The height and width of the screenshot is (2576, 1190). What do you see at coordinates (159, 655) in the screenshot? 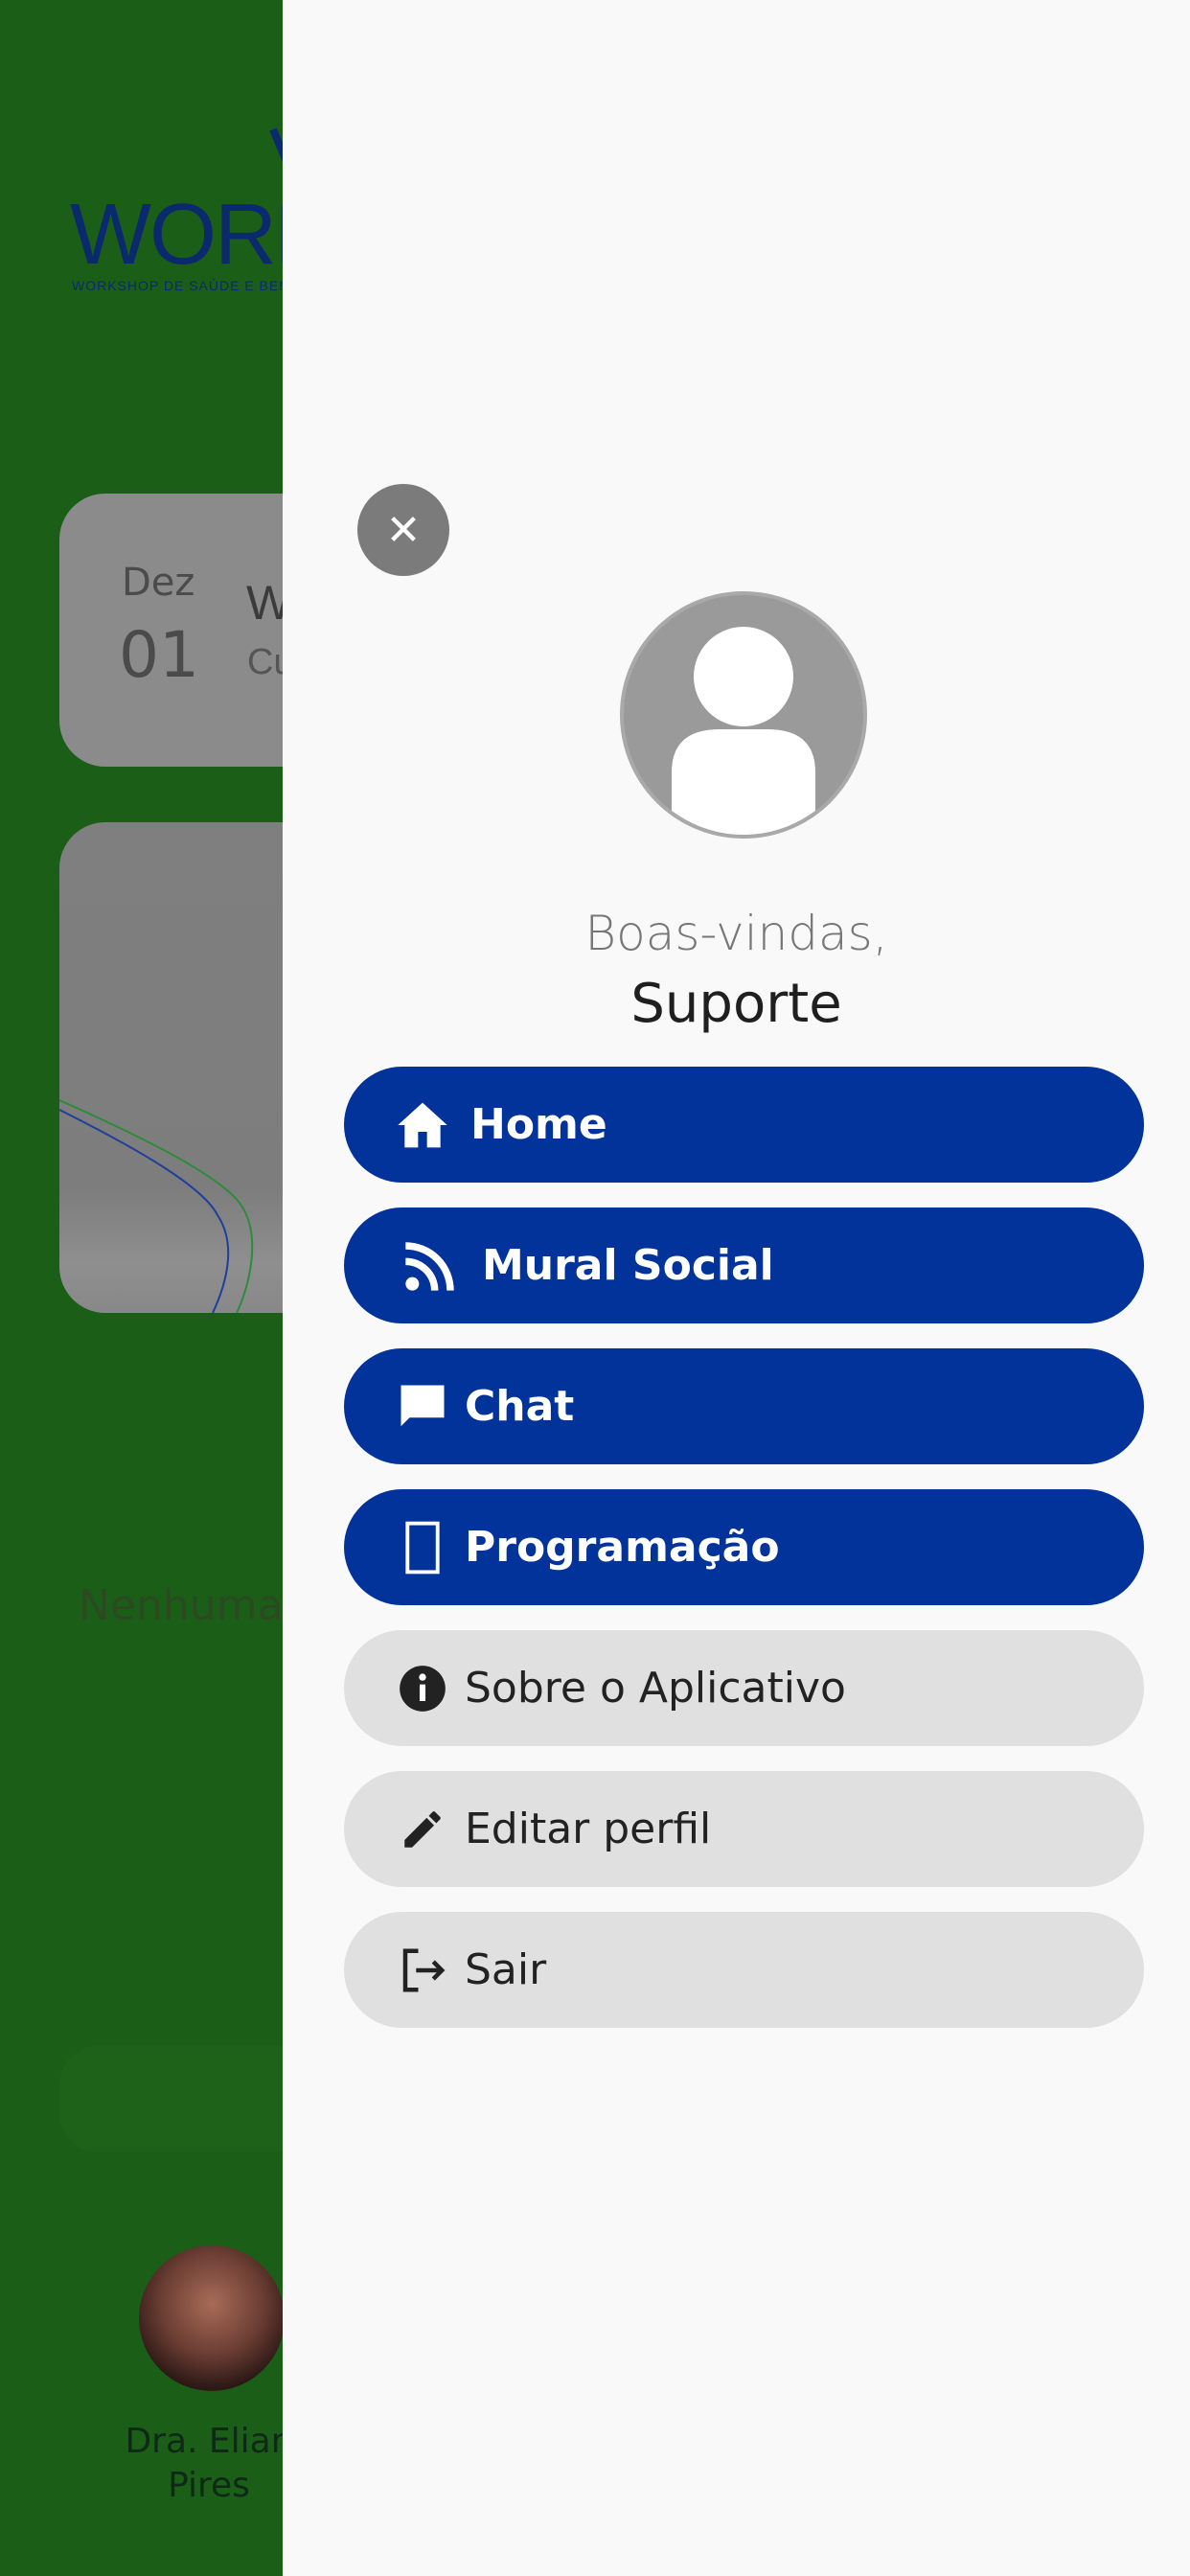
I see `event-day: 01` at bounding box center [159, 655].